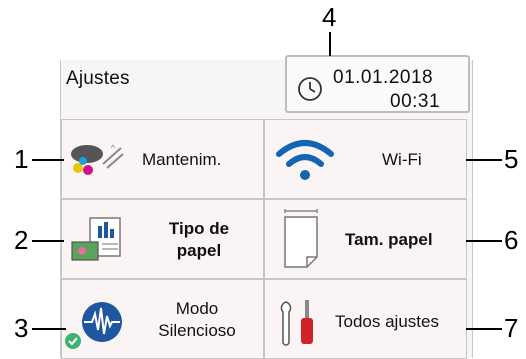  Describe the element at coordinates (329, 17) in the screenshot. I see `callout-4: 4` at that location.